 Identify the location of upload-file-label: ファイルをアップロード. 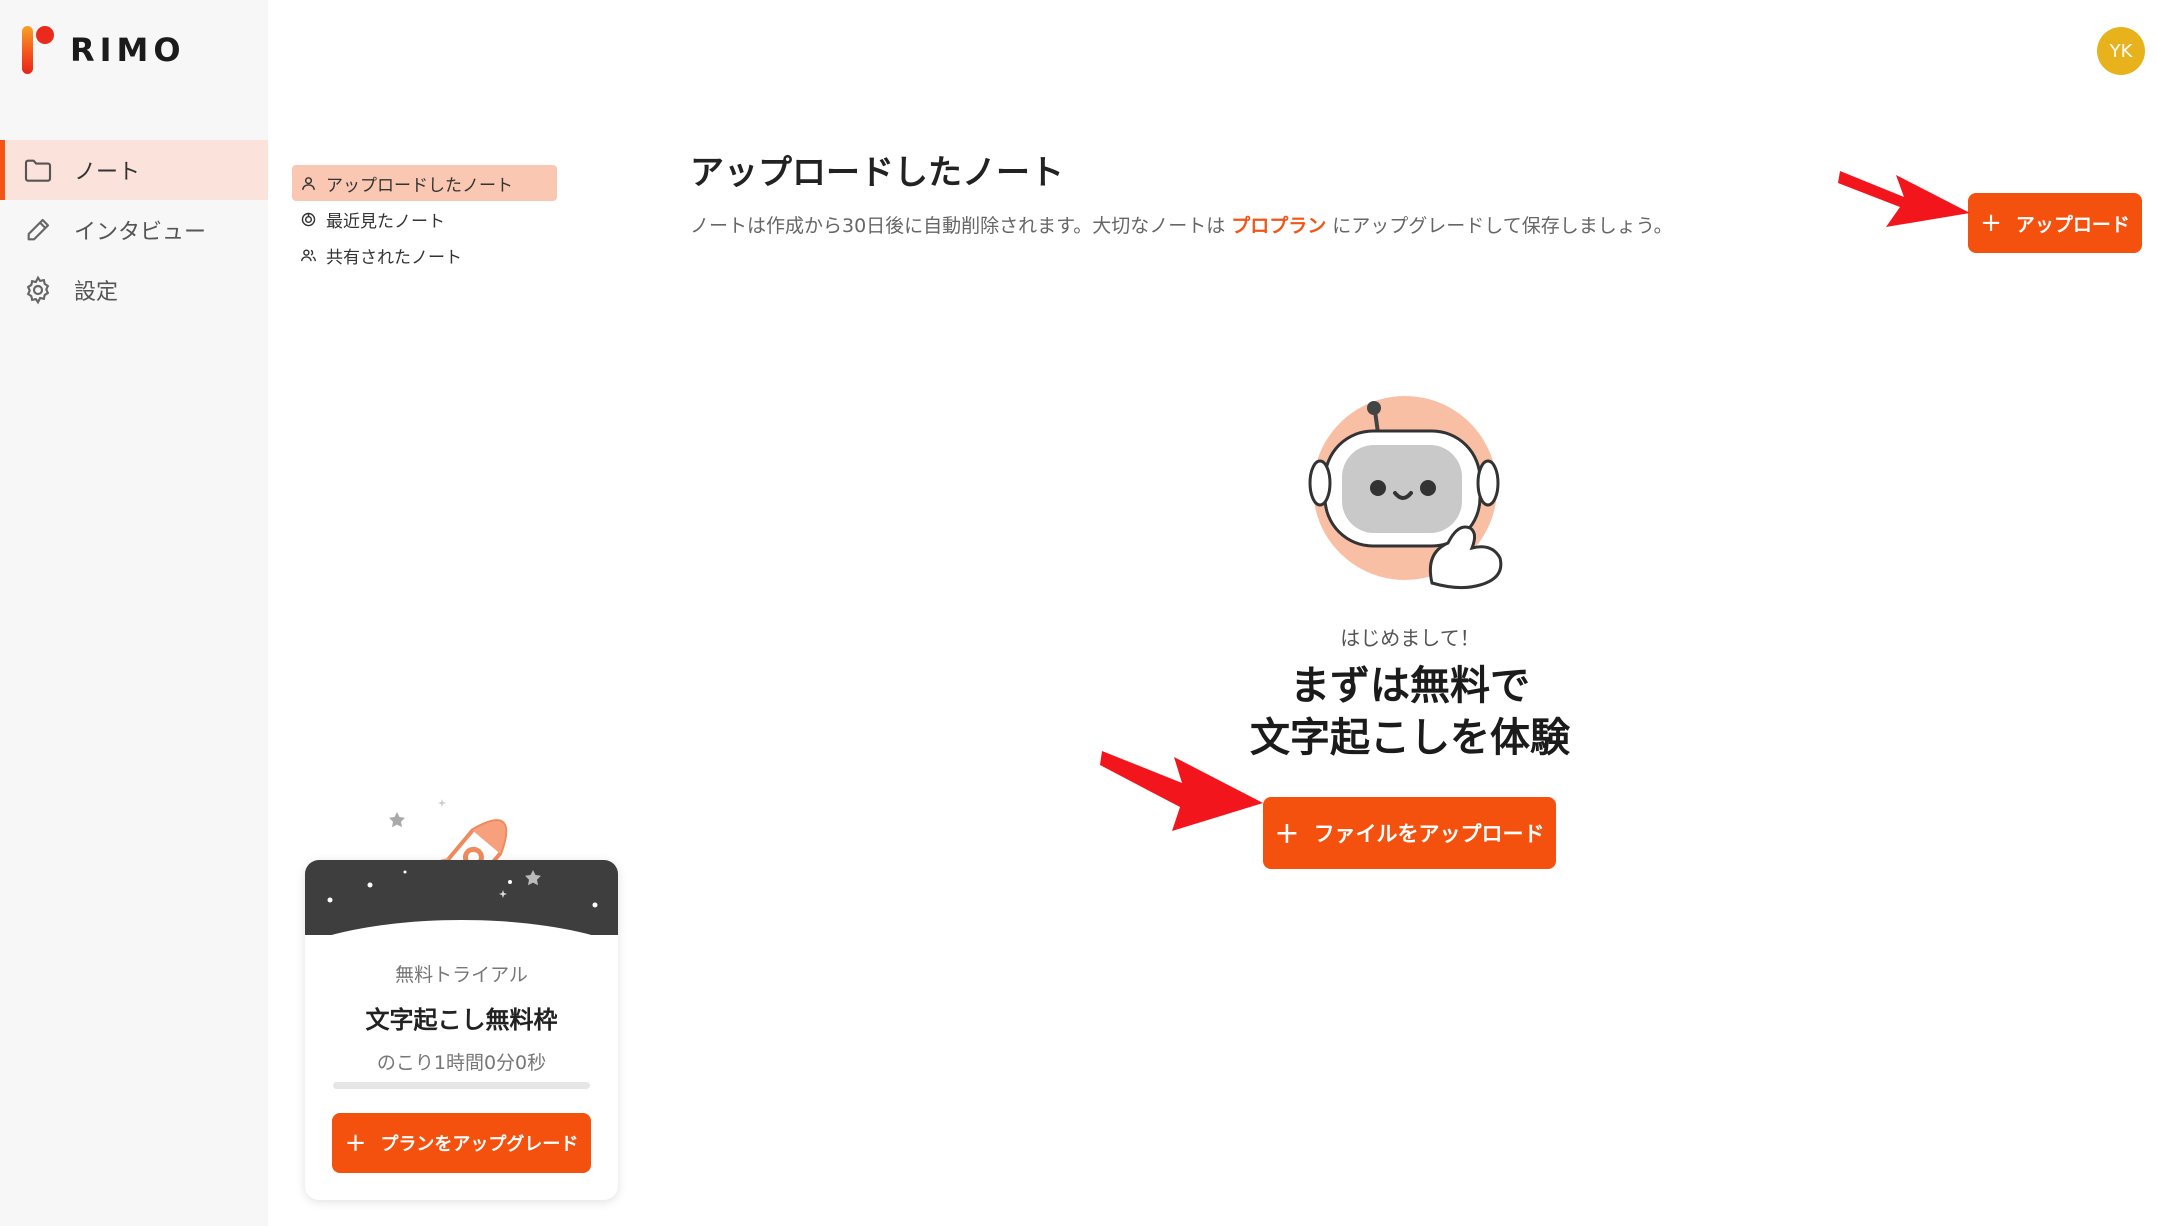
(1429, 834).